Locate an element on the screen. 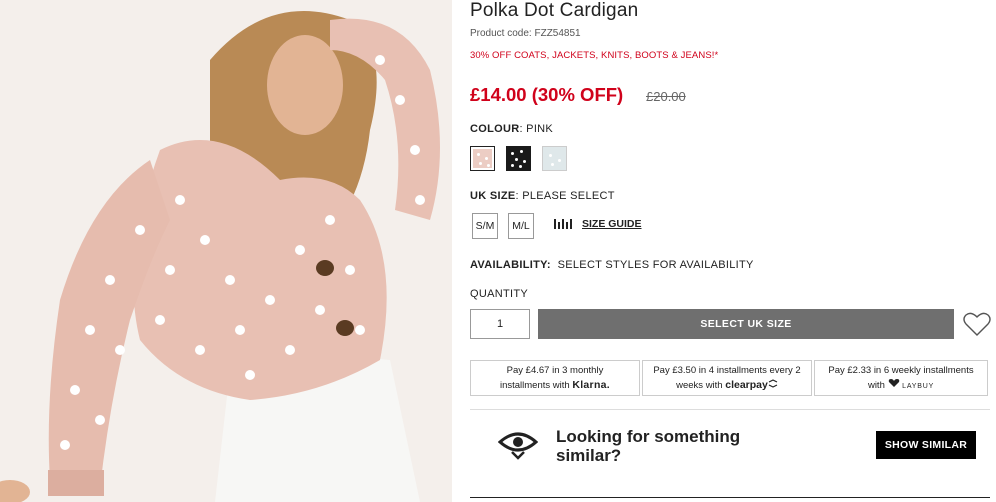 The image size is (996, 502). payment-line1: Pay £3.50 in 4 installments every 2 is located at coordinates (727, 370).